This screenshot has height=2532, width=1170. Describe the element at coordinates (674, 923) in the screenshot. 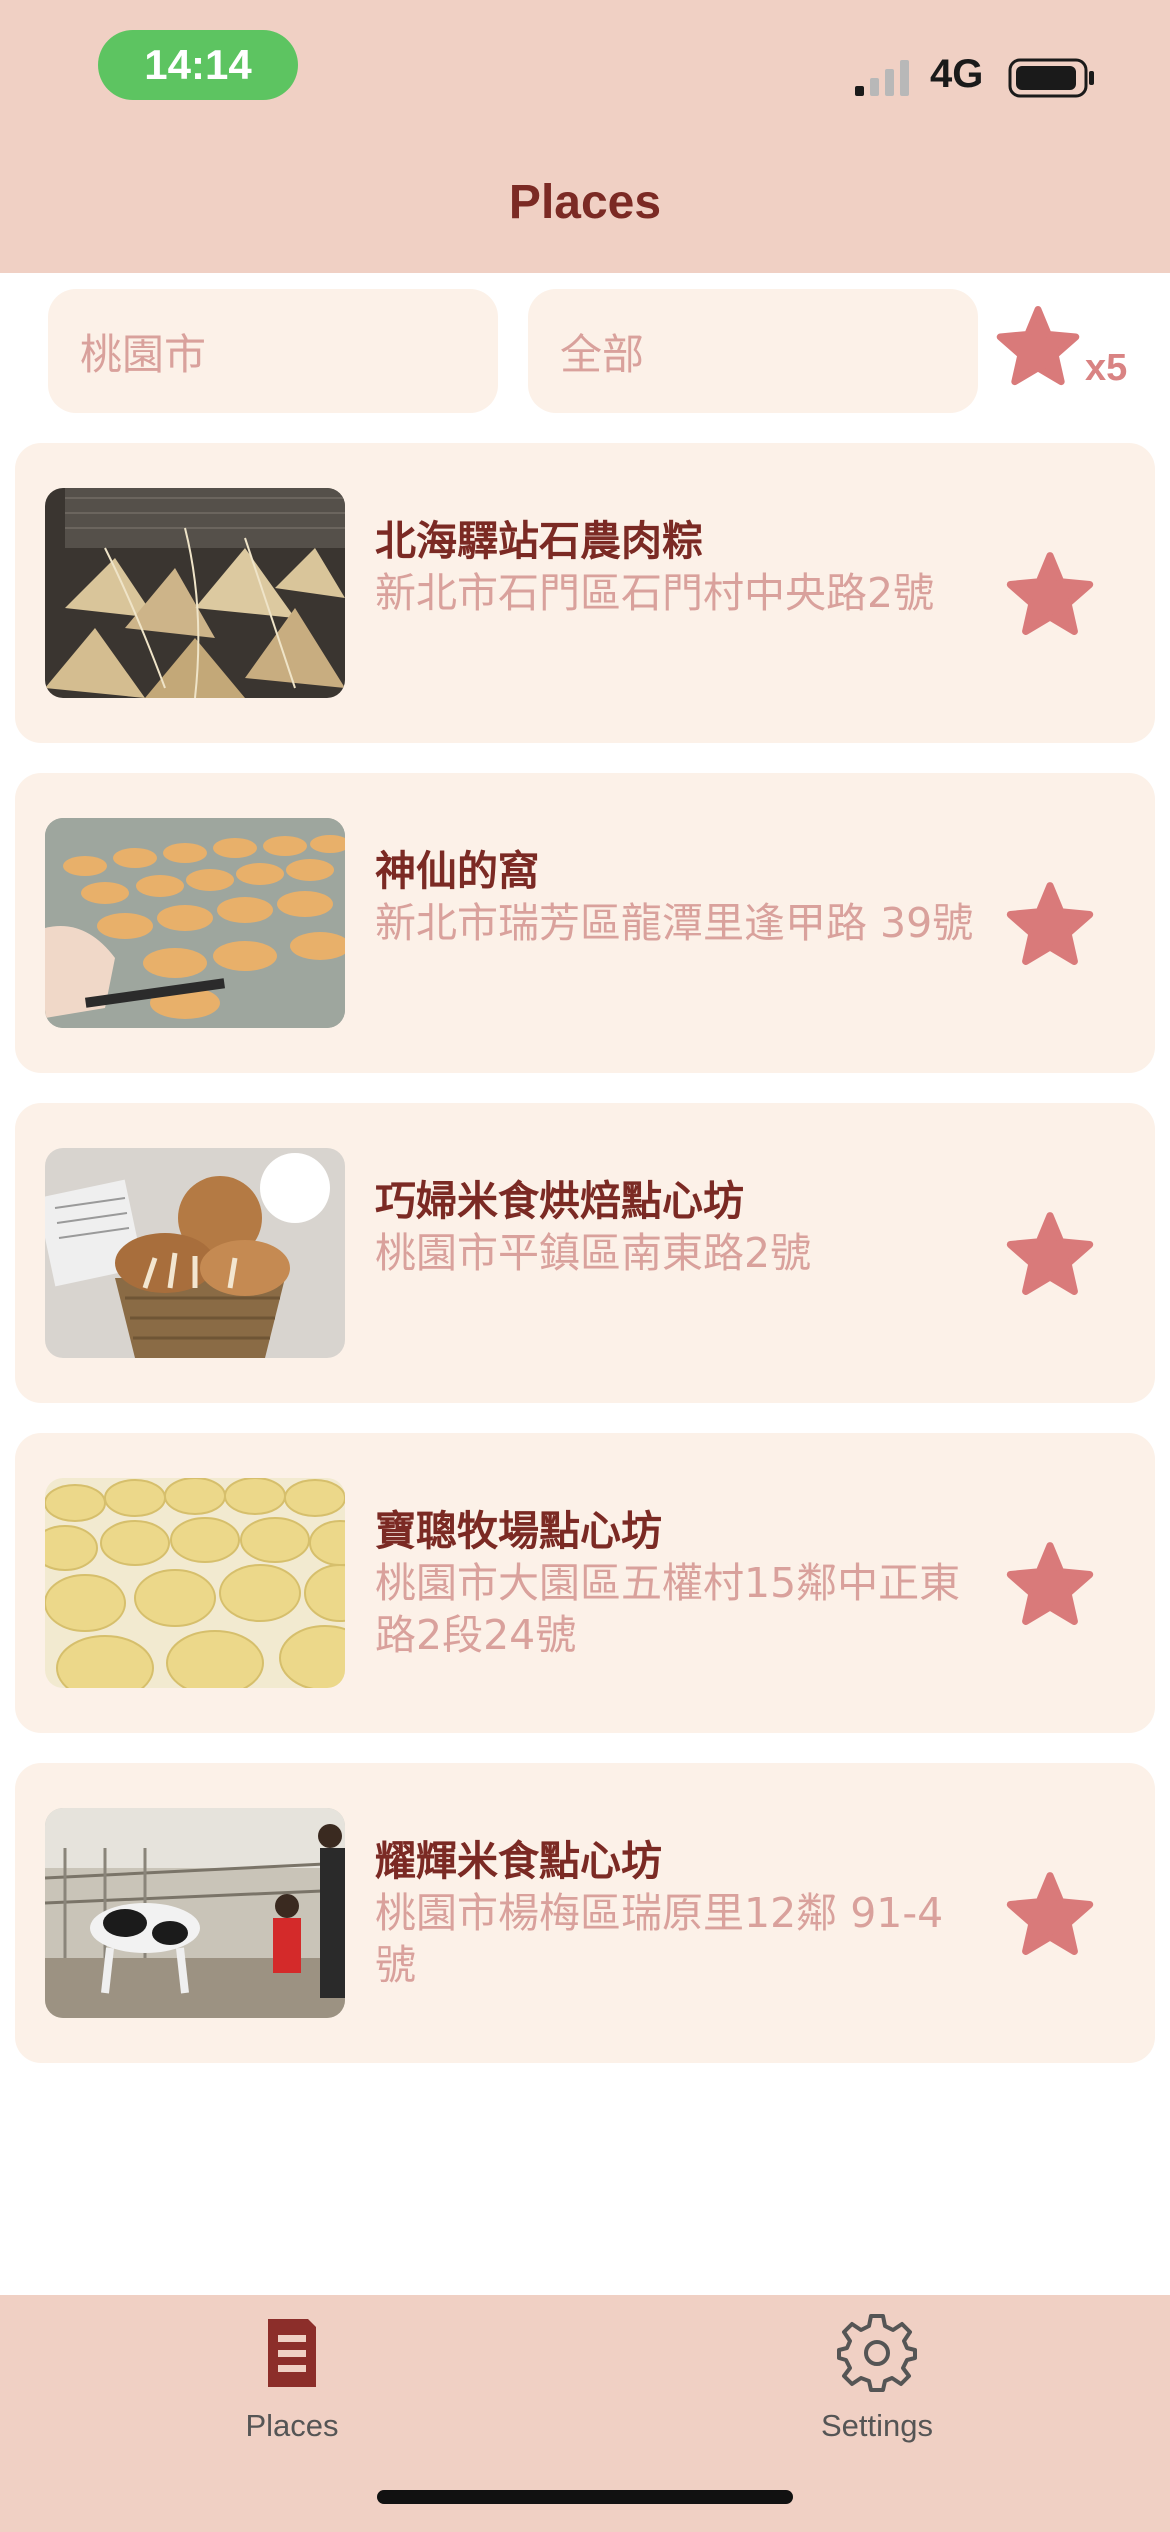

I see `place-address: 新北市瑞芳區龍潭里逢甲路 39號` at that location.